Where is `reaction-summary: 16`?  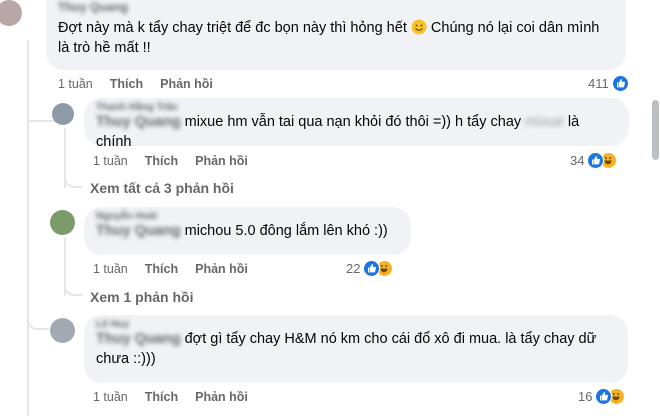 reaction-summary: 16 is located at coordinates (602, 396).